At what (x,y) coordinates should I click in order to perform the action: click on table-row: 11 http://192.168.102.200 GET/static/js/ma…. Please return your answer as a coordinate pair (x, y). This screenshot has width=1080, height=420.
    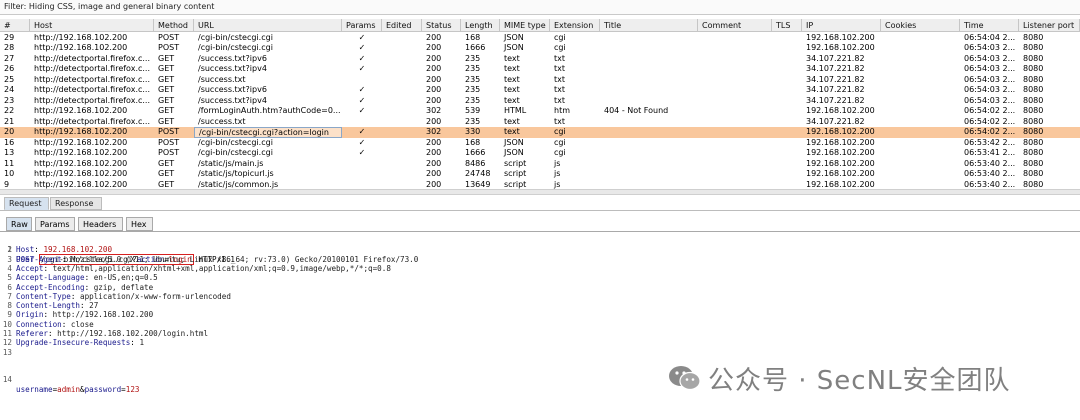
    Looking at the image, I should click on (540, 164).